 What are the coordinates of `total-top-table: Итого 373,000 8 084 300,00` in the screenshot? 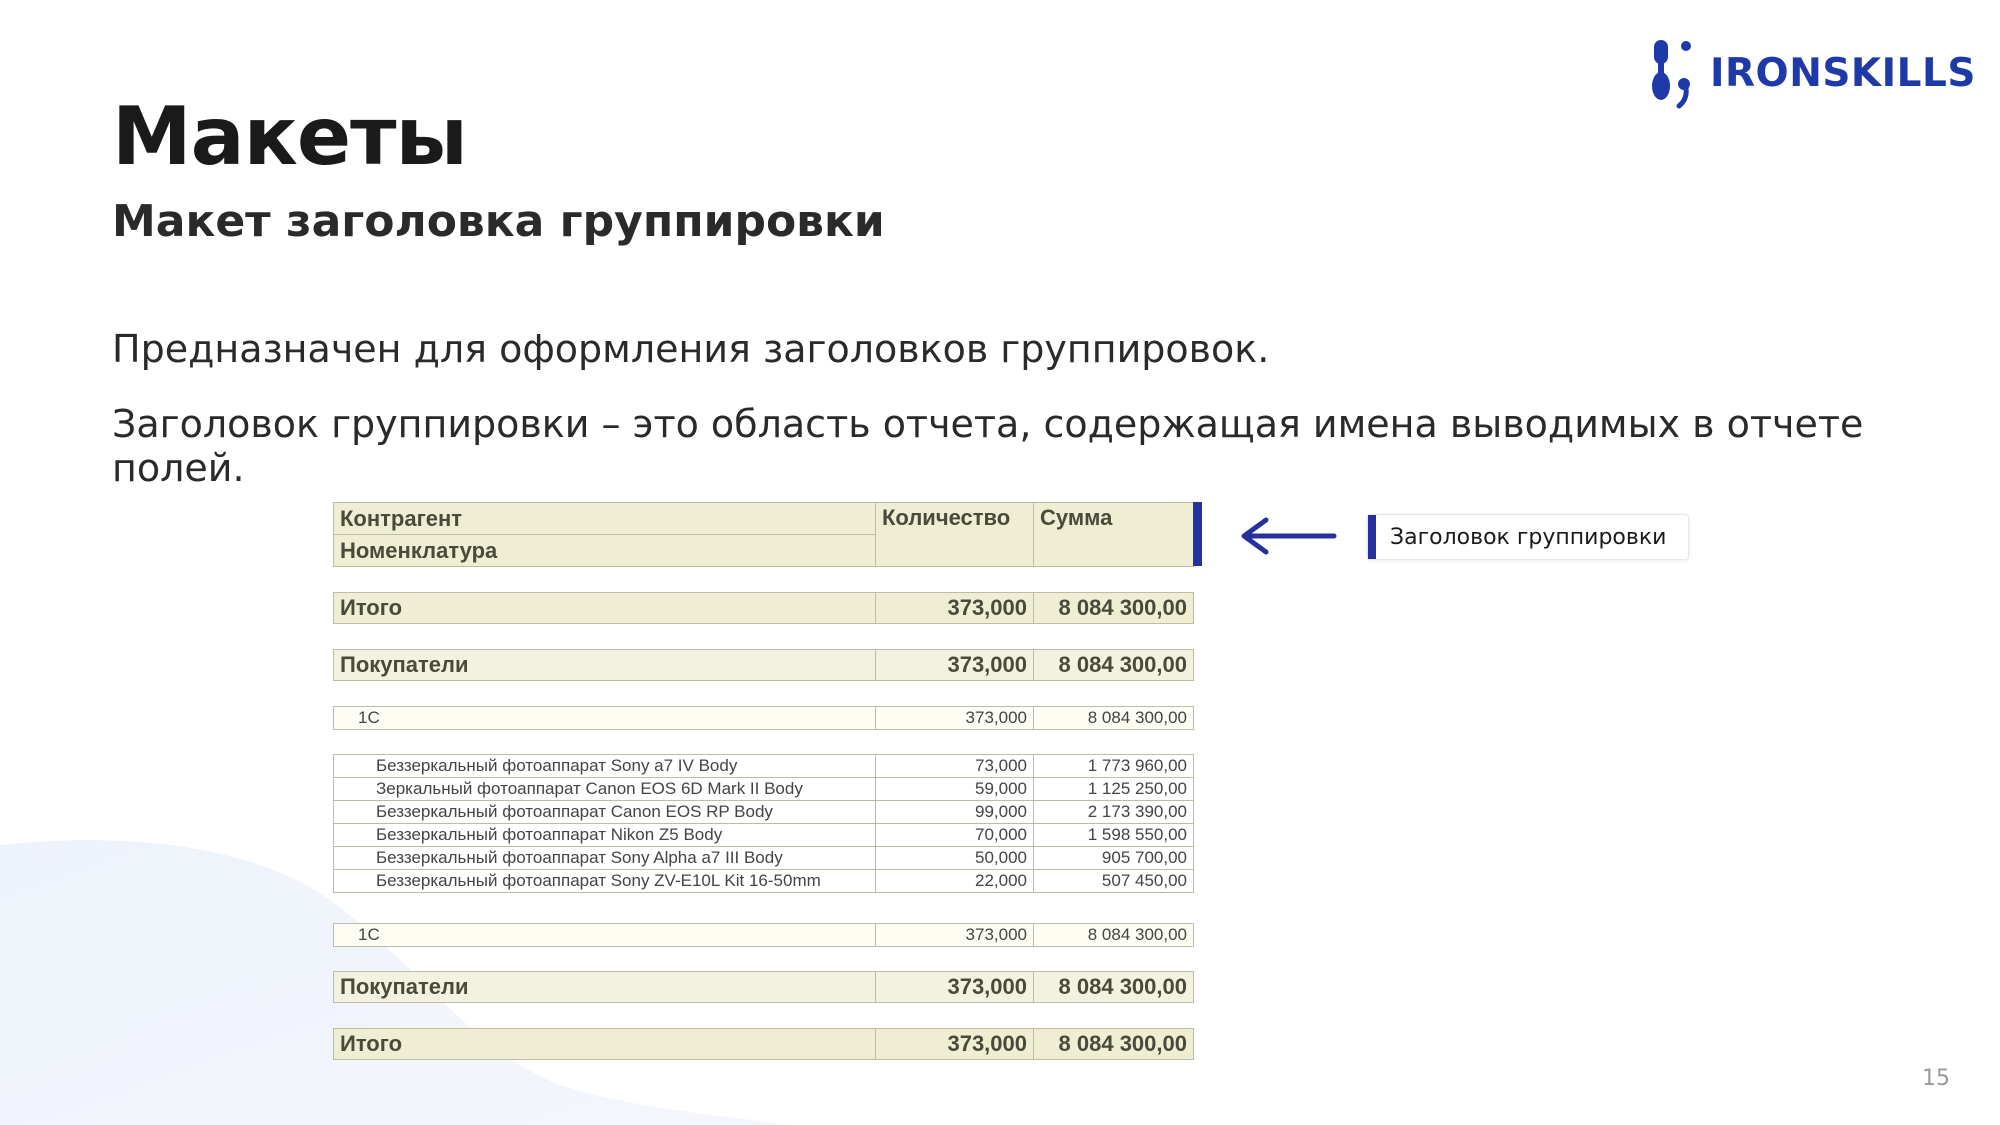 It's located at (763, 608).